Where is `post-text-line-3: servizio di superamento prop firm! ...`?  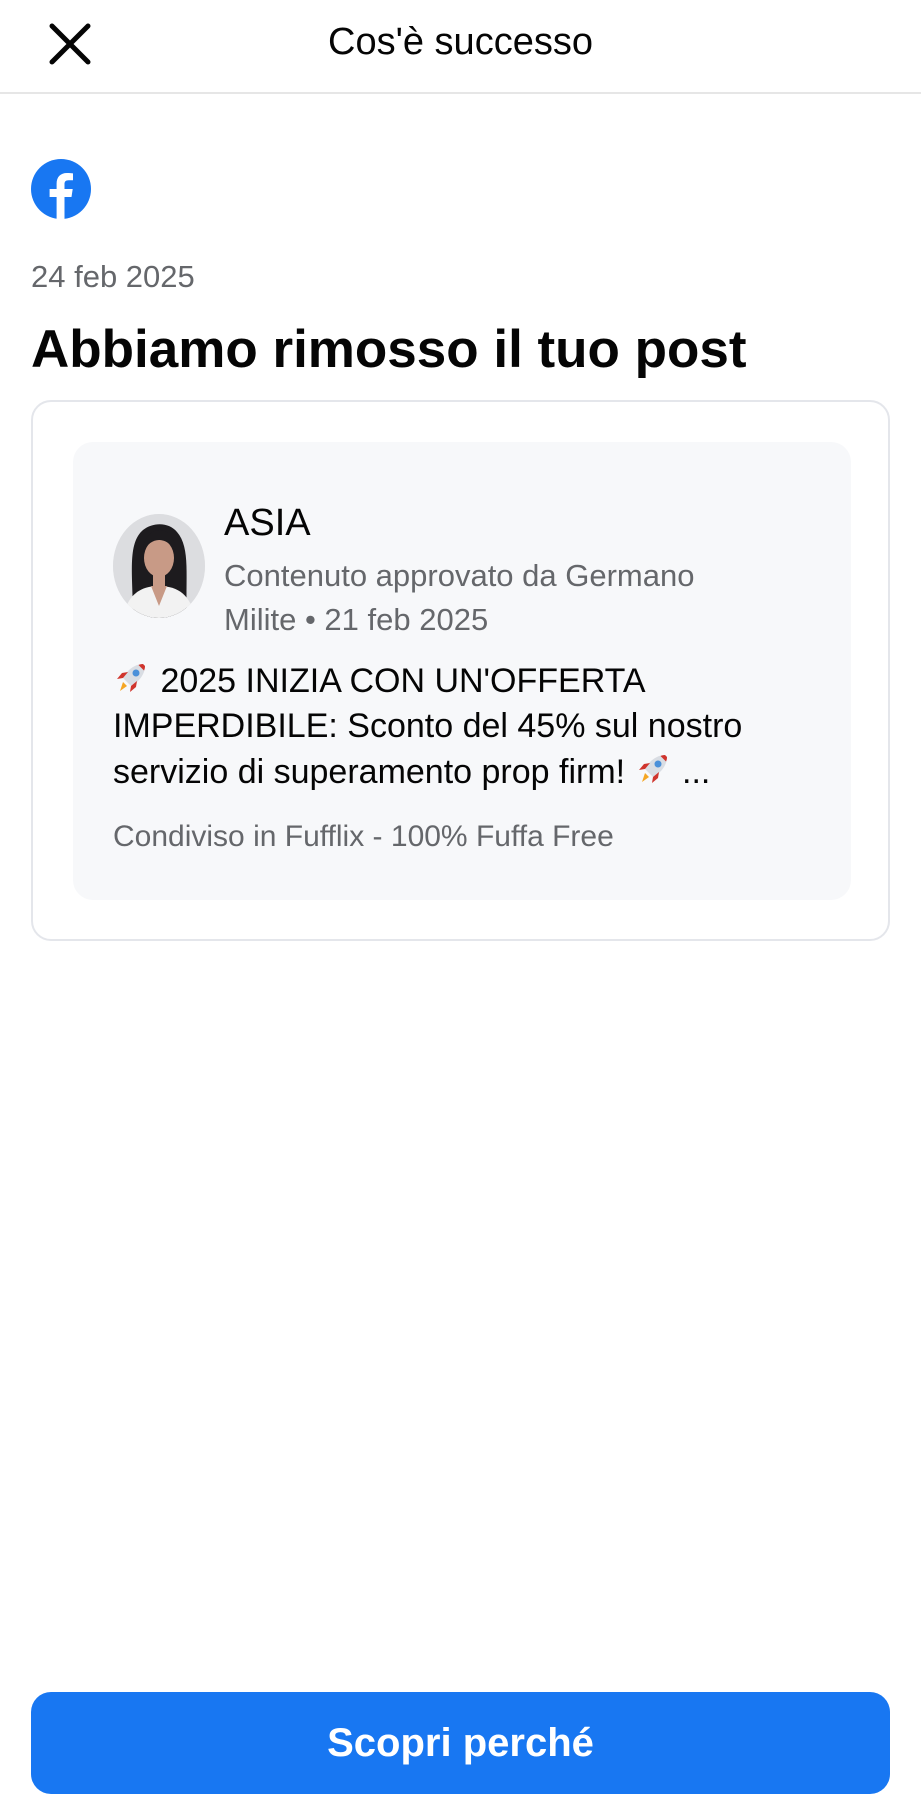
post-text-line-3: servizio di superamento prop firm! ... is located at coordinates (463, 772).